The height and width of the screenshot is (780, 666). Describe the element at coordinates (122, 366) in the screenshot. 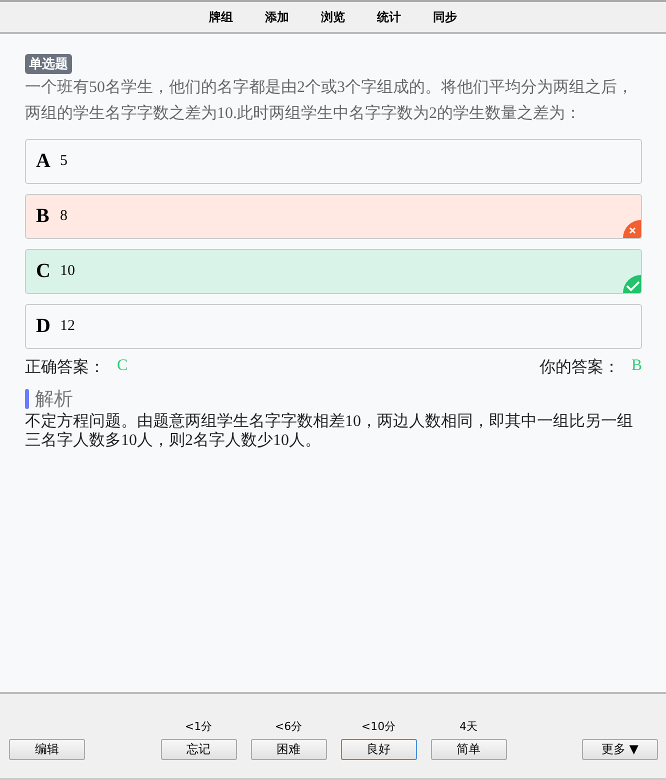

I see `correct-answer-value: C` at that location.